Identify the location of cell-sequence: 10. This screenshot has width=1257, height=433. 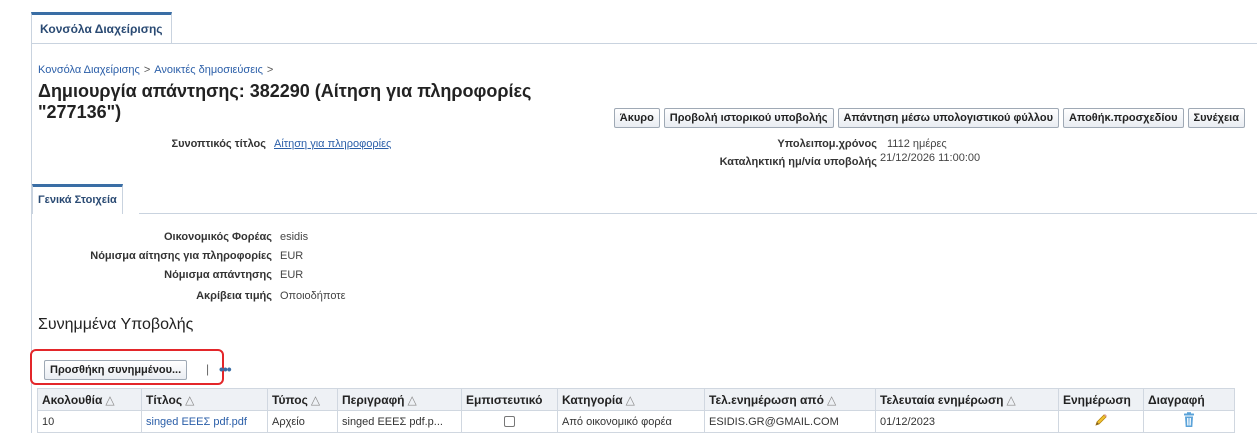
(89, 421).